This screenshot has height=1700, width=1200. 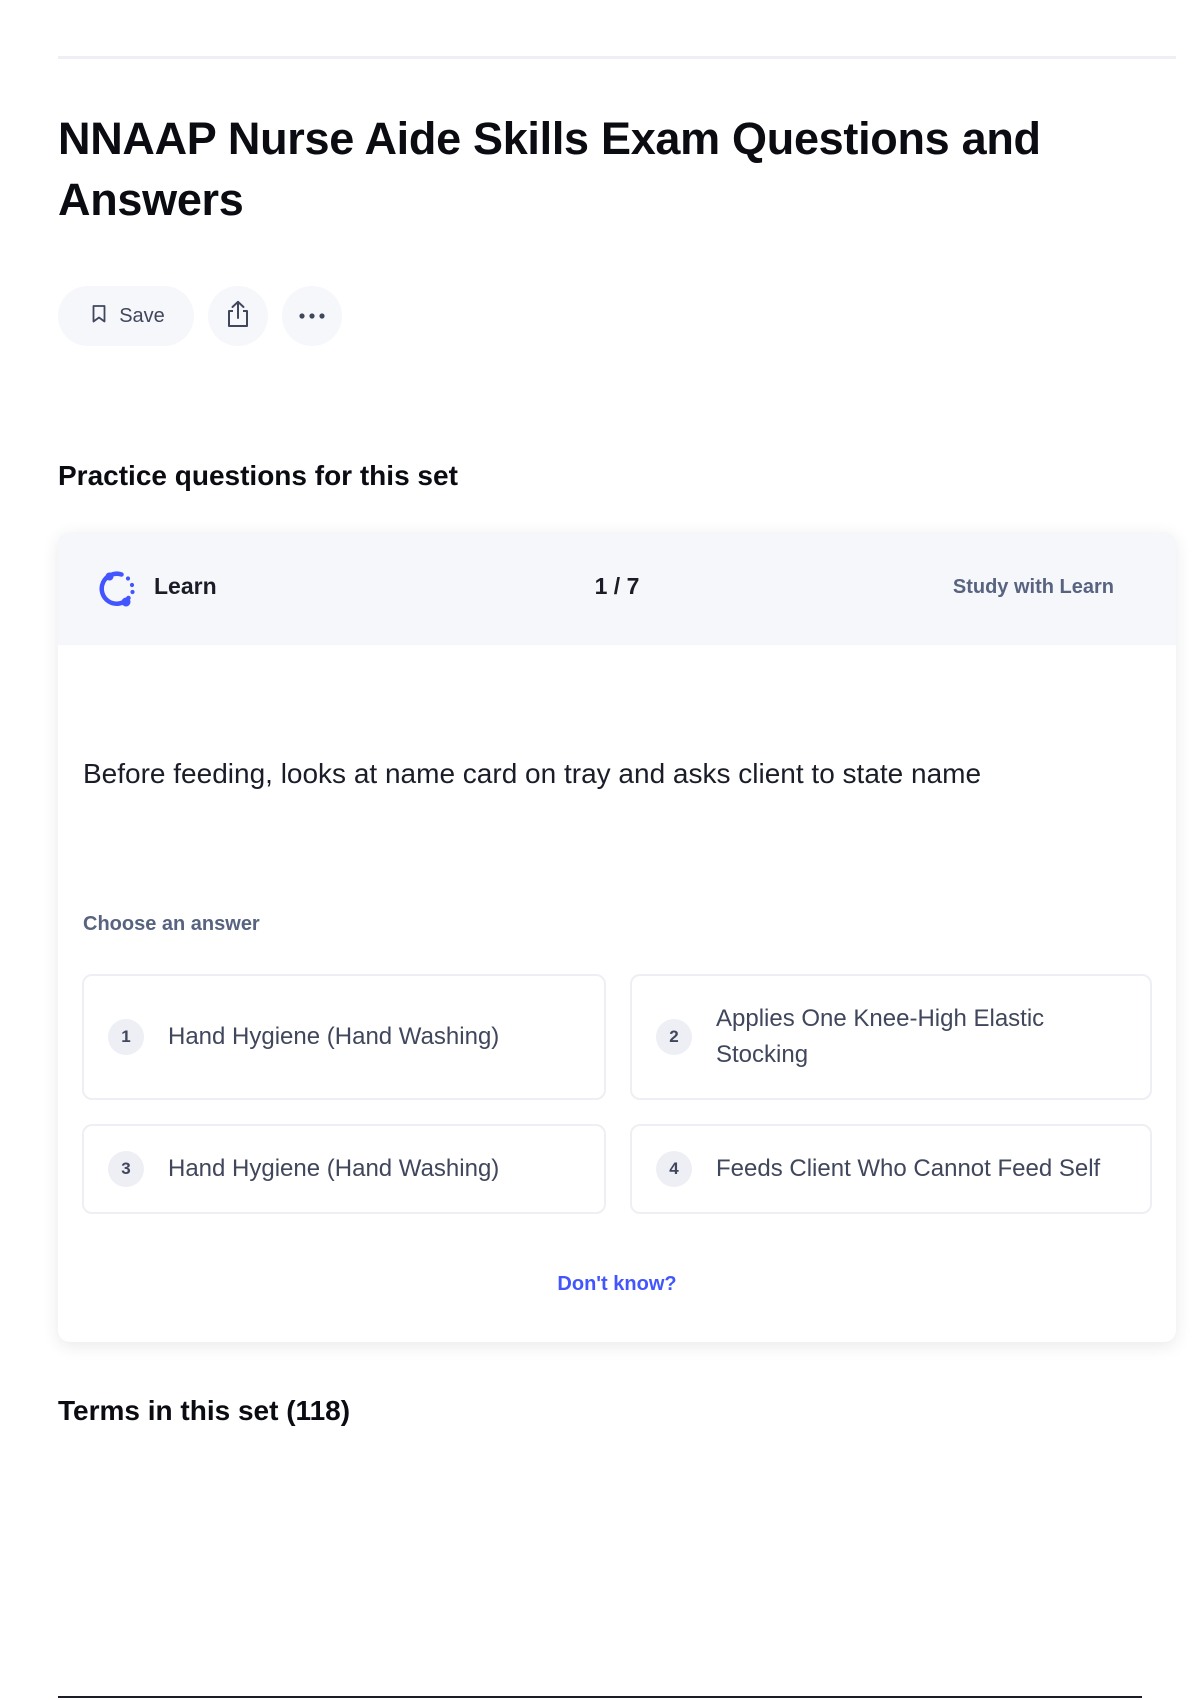 I want to click on terms-heading: Terms in this set (118), so click(x=204, y=1410).